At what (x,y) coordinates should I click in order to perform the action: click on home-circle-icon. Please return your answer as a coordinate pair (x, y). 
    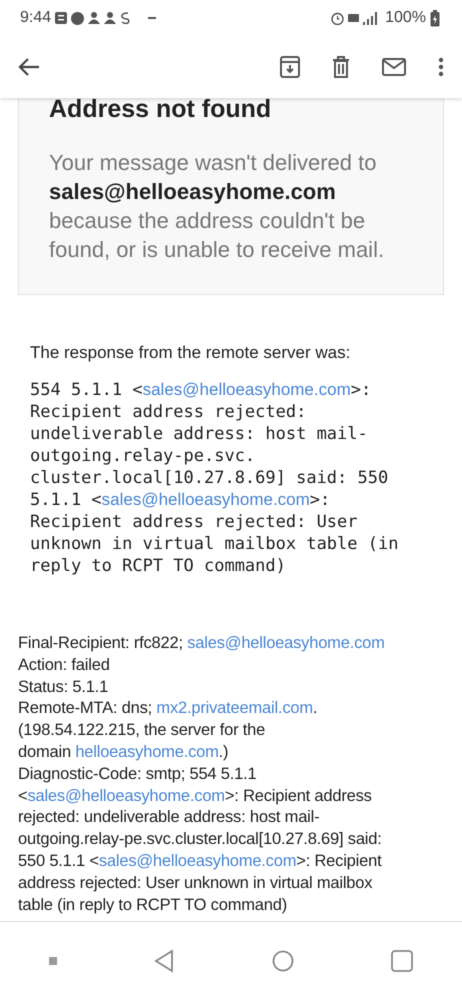
    Looking at the image, I should click on (283, 961).